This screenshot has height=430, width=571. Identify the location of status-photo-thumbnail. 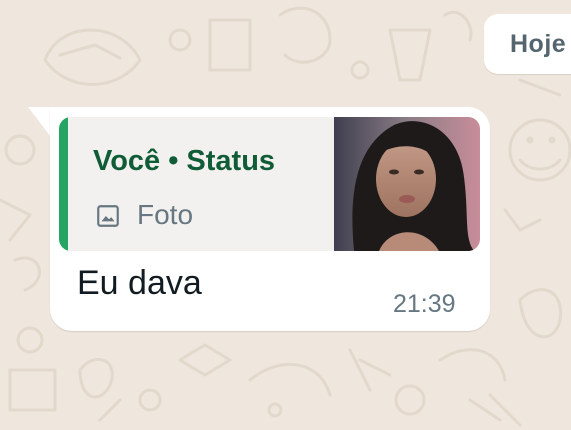
(407, 184).